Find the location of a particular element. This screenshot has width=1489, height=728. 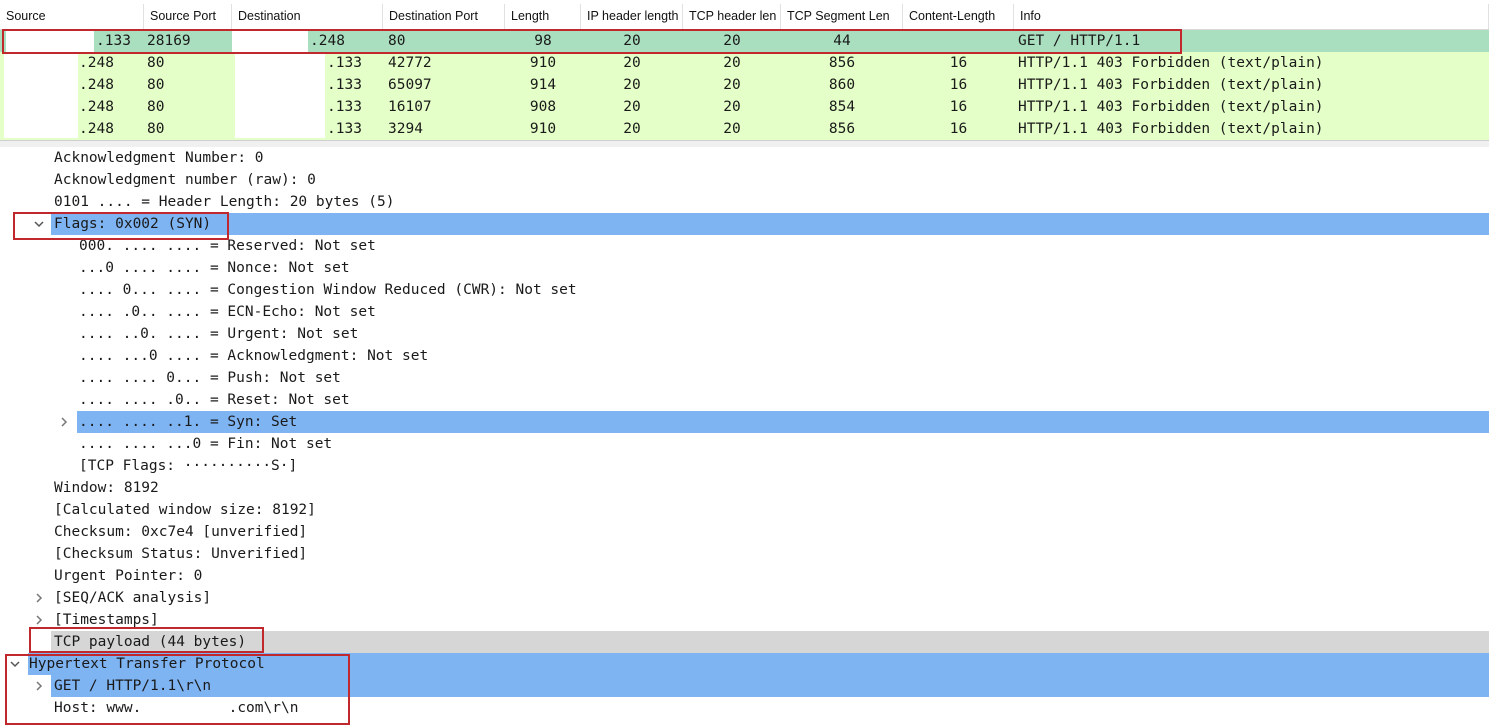

column-header-ip-header-length: IP header length is located at coordinates (632, 16).